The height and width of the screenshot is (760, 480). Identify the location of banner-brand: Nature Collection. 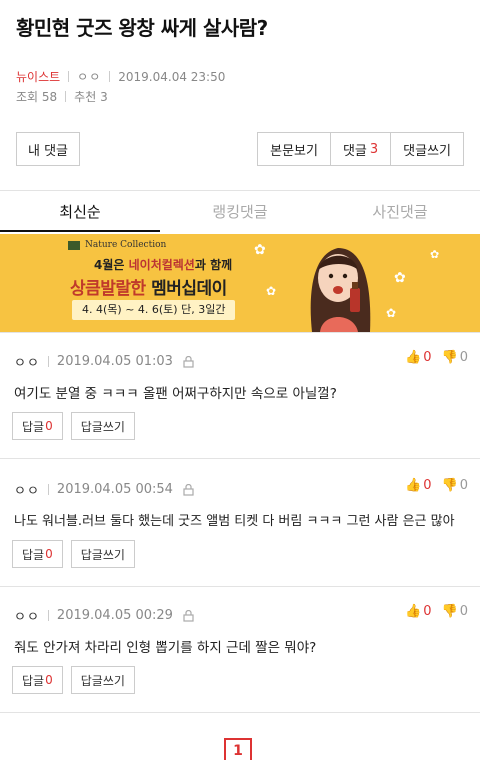
(117, 245).